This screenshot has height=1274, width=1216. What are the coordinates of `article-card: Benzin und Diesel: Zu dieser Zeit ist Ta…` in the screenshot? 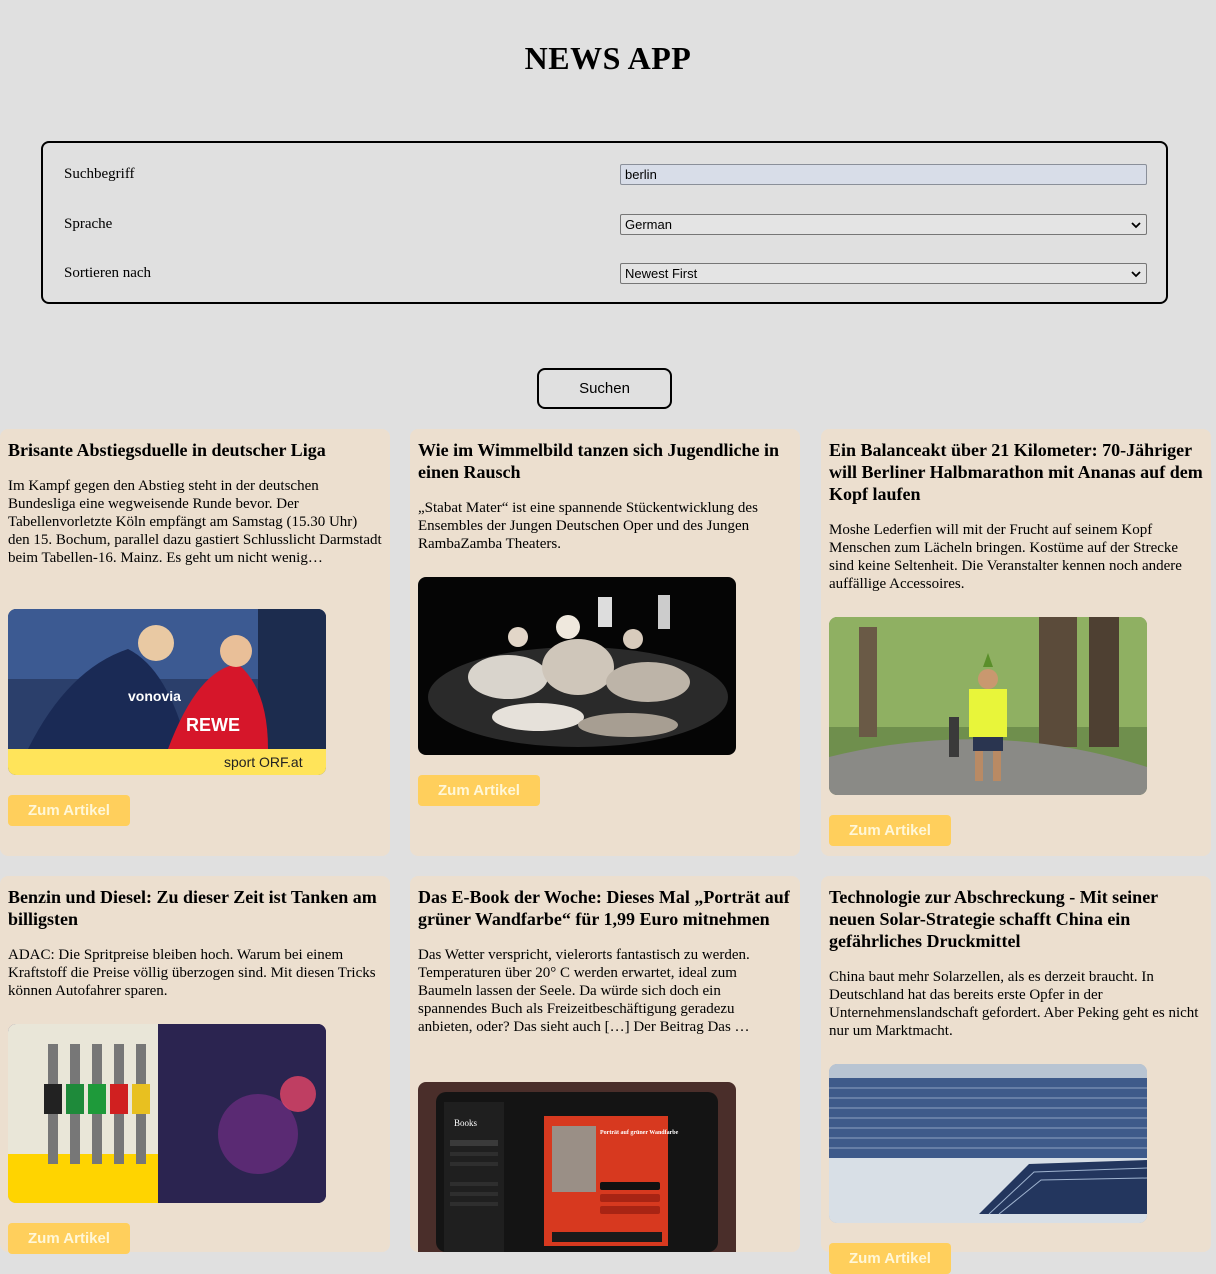 It's located at (195, 1065).